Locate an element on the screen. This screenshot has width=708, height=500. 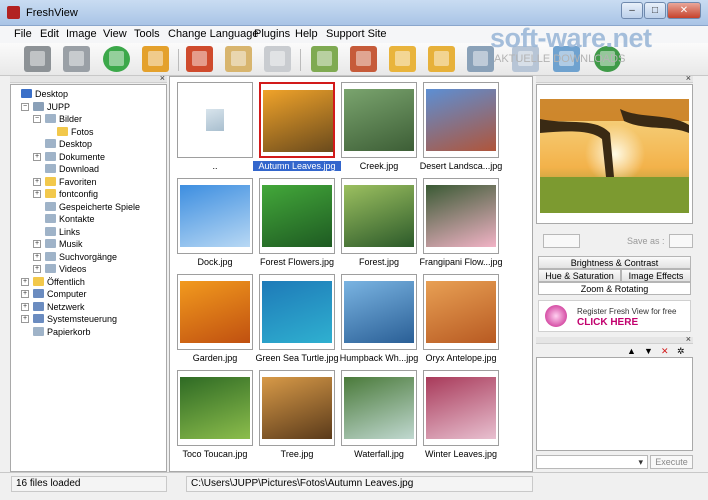
tree-item: − Bilder is located at coordinates (57, 119).